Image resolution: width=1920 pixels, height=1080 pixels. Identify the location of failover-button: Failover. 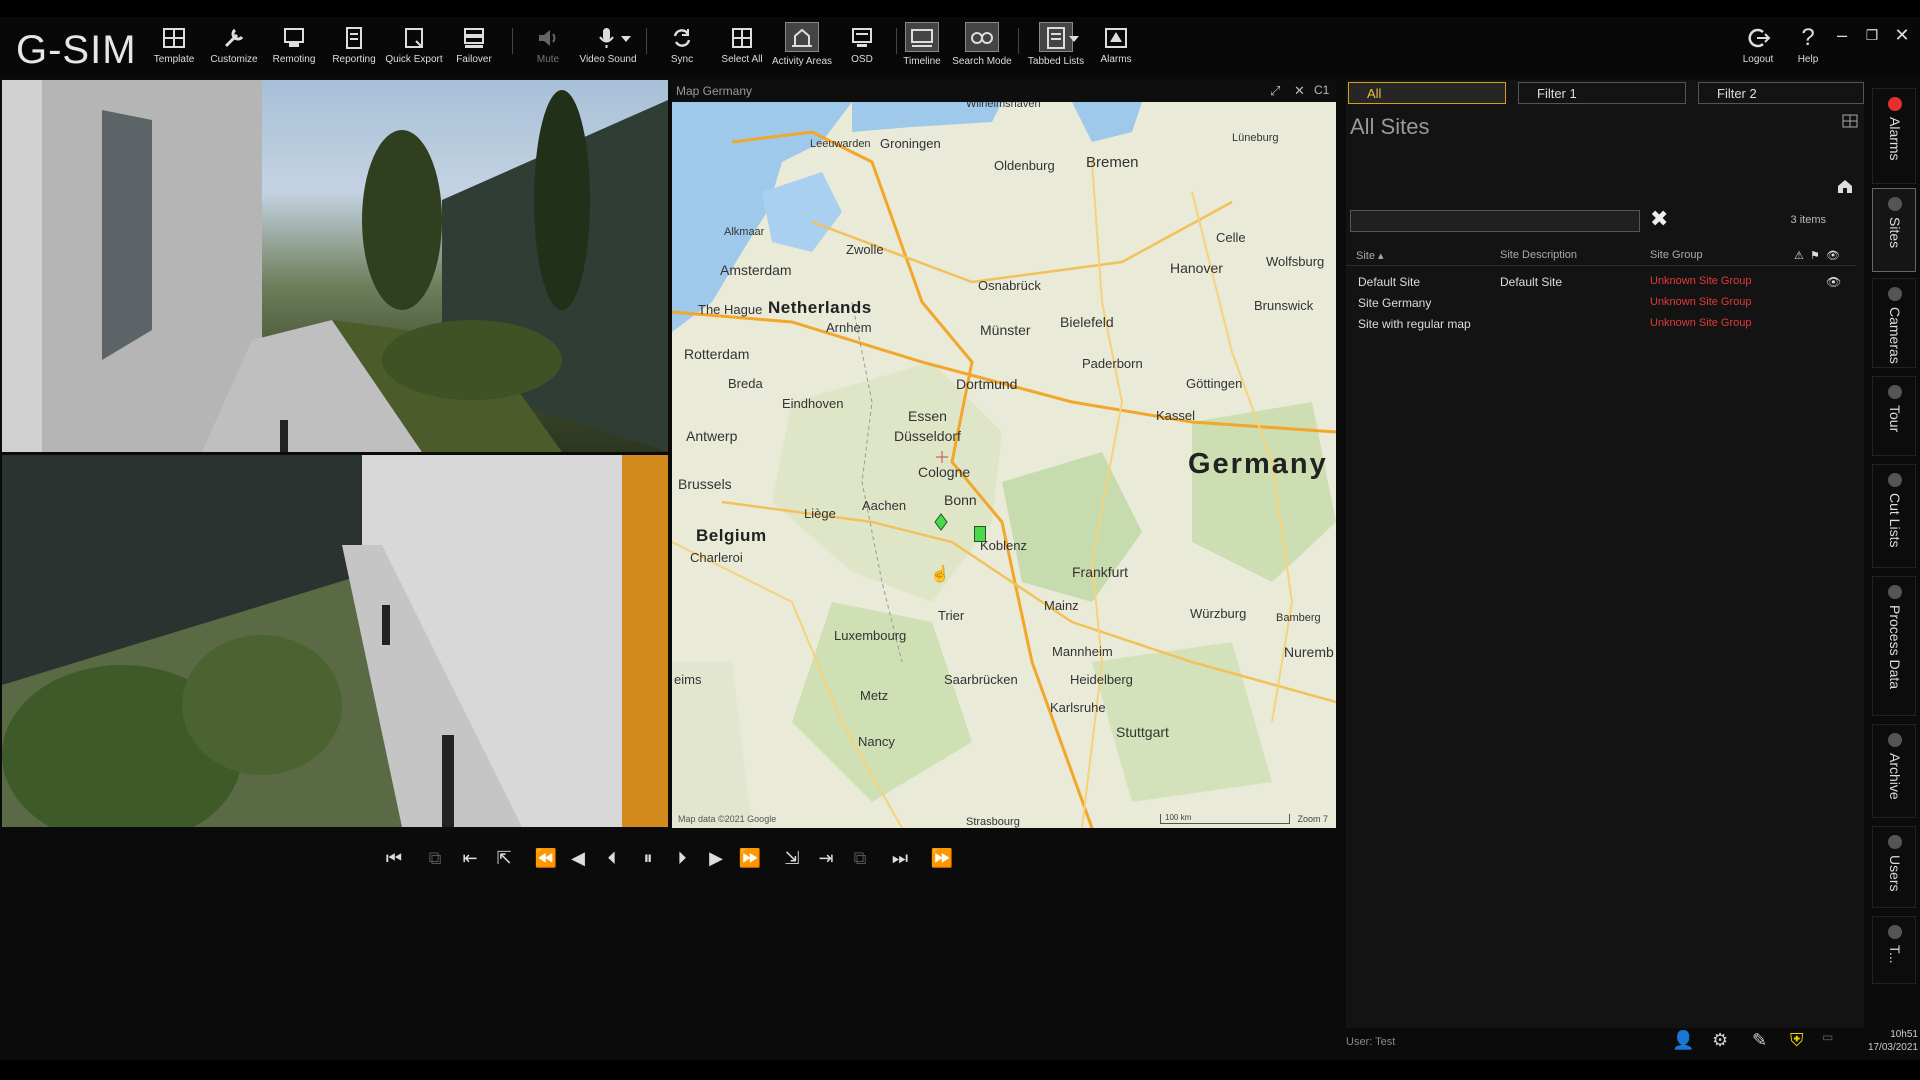
(474, 47).